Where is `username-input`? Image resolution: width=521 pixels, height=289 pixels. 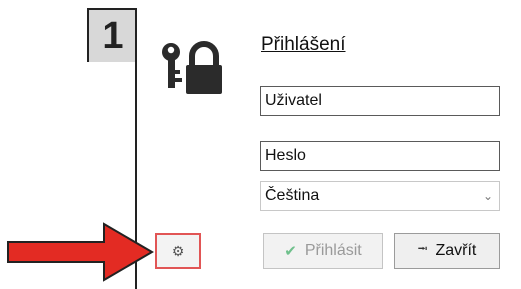
username-input is located at coordinates (380, 101).